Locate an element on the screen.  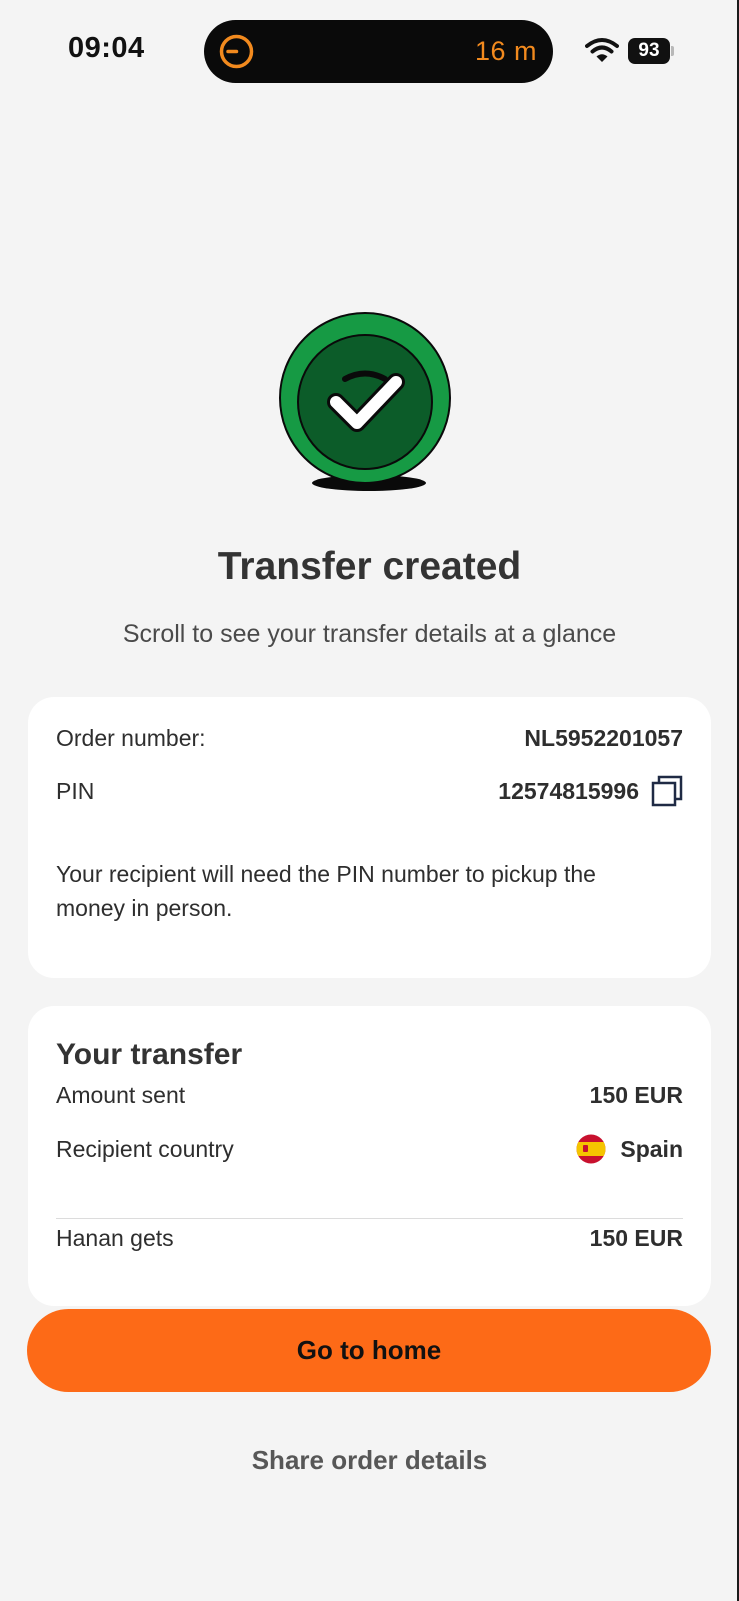
share-order-details-link: Share order details is located at coordinates (369, 1460).